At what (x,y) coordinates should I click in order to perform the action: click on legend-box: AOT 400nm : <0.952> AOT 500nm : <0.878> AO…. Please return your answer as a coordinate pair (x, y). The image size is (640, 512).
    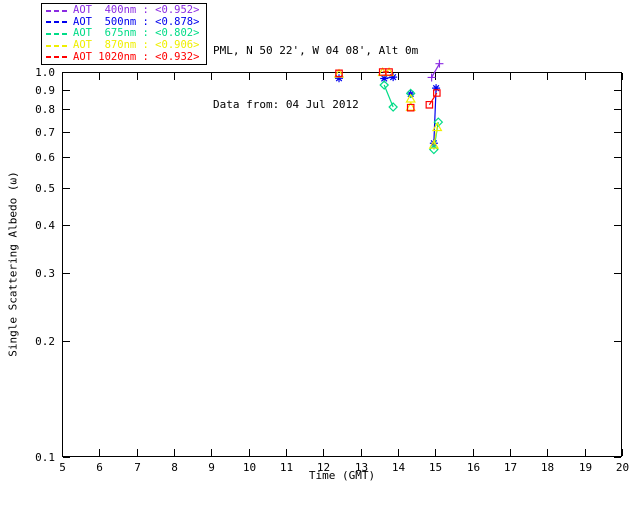
    Looking at the image, I should click on (124, 34).